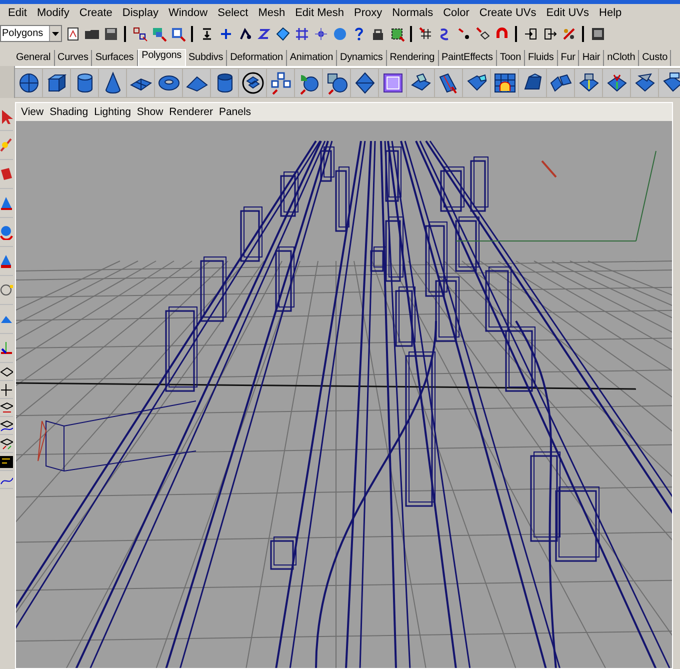 This screenshot has height=669, width=680. What do you see at coordinates (610, 12) in the screenshot?
I see `menu-item: Help` at bounding box center [610, 12].